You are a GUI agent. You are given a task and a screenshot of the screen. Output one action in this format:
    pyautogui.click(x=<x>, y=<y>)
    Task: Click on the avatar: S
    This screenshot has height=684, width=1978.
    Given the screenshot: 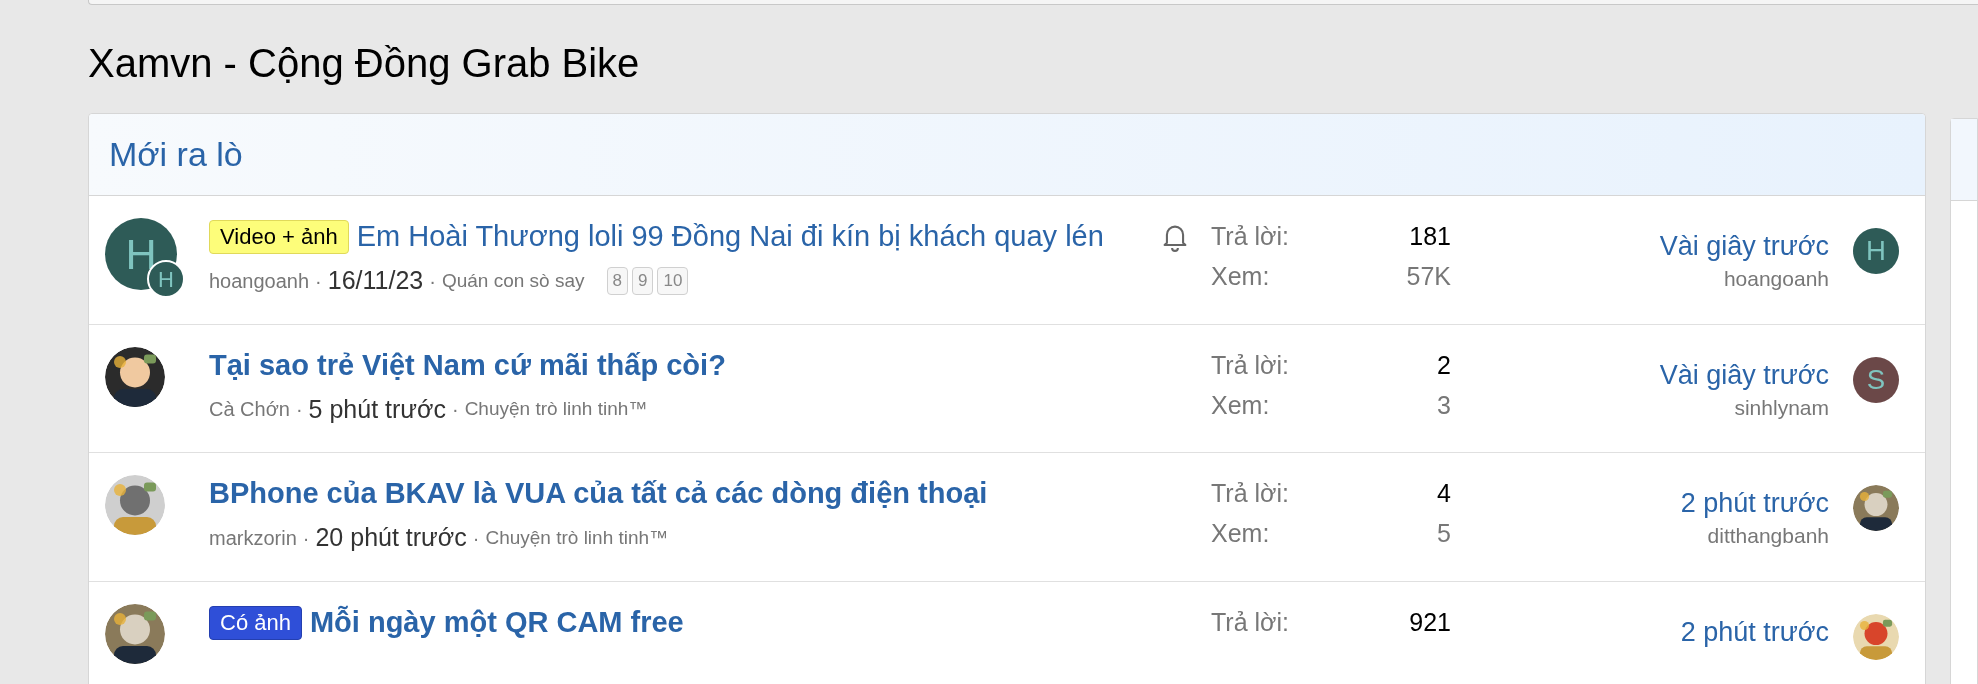 What is the action you would take?
    pyautogui.click(x=1876, y=379)
    